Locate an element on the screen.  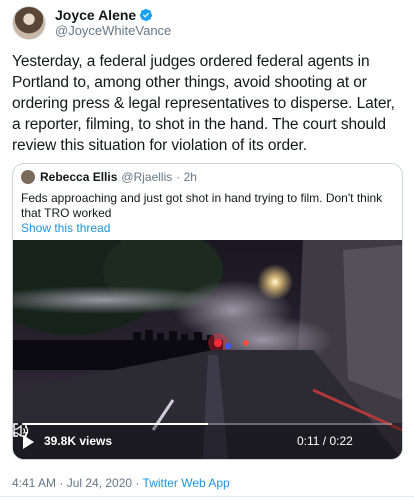
avatar is located at coordinates (29, 23).